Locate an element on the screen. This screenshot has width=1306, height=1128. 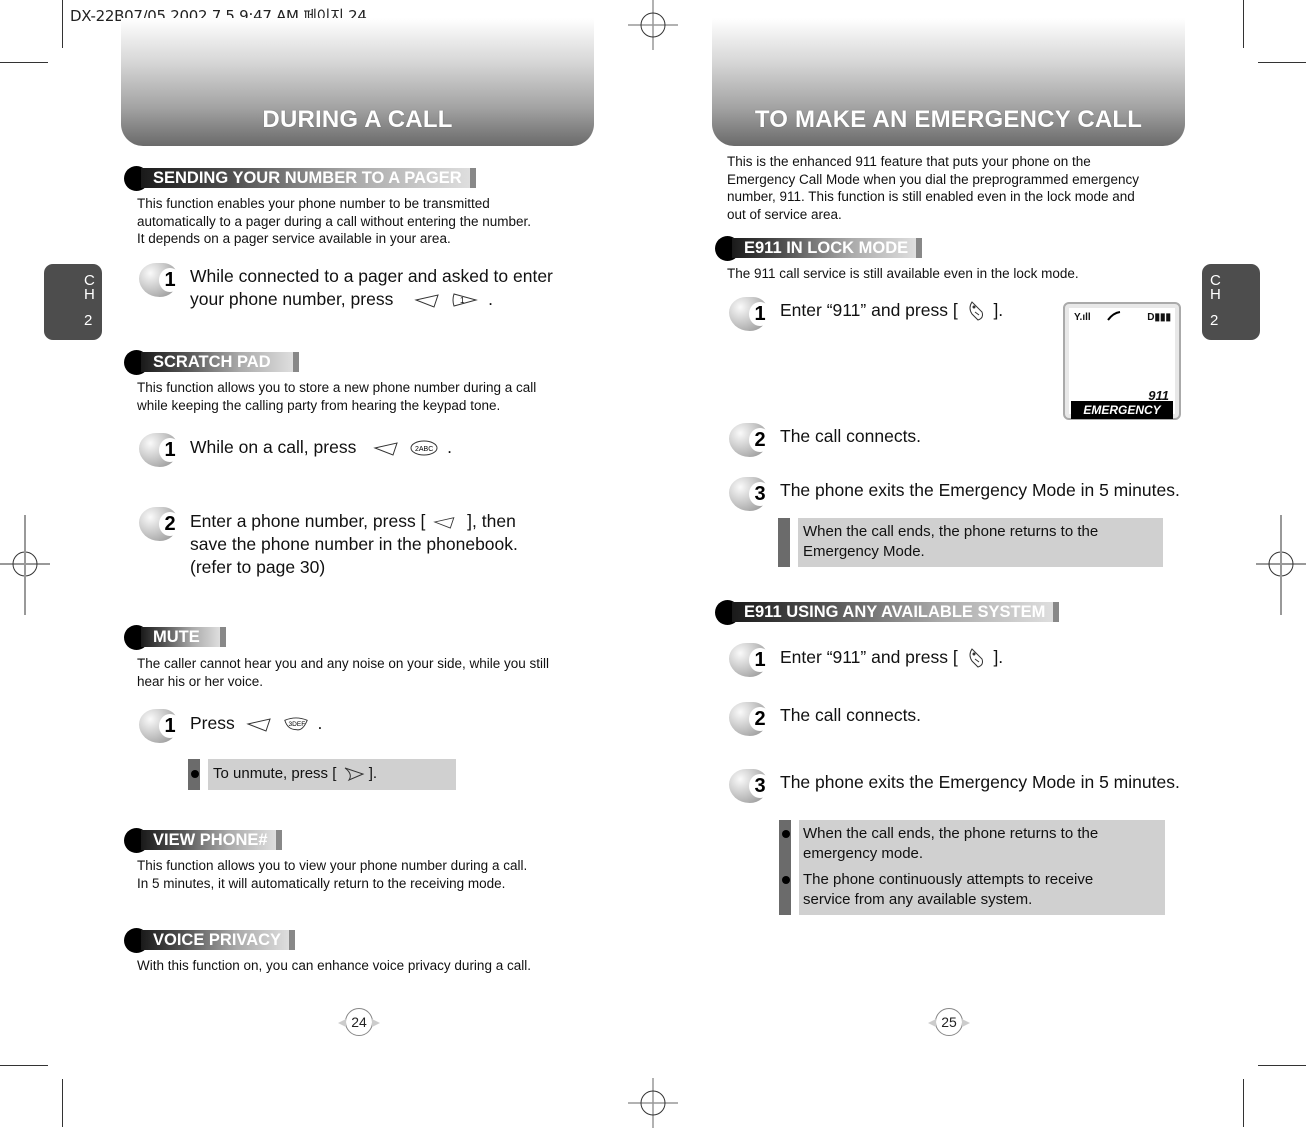
section-heading-label: SENDING YOUR NUMBER TO A PAGER is located at coordinates (308, 178).